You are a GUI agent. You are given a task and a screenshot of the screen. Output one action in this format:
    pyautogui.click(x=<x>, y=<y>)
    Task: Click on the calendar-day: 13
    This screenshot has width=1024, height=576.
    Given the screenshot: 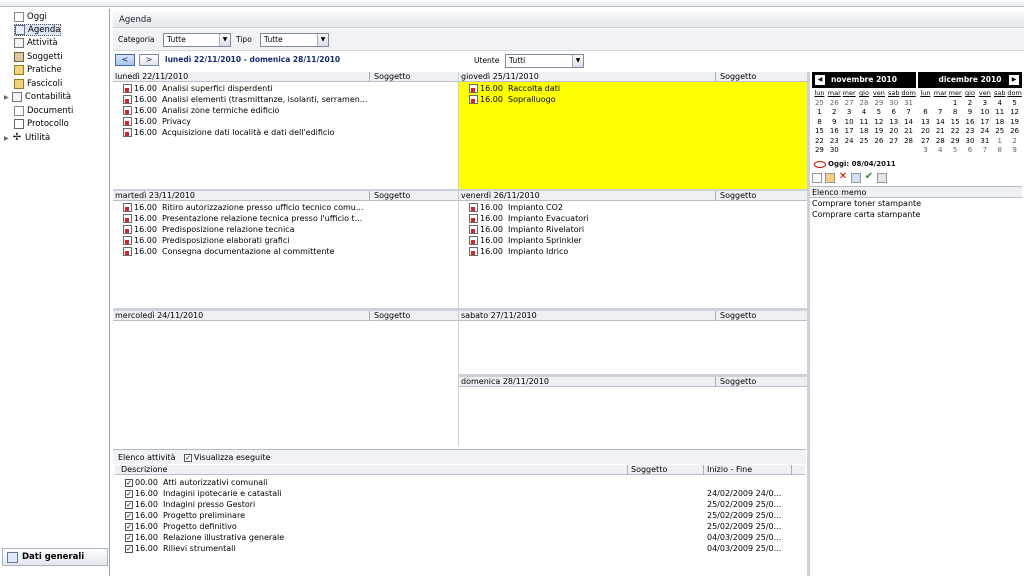 What is the action you would take?
    pyautogui.click(x=925, y=123)
    